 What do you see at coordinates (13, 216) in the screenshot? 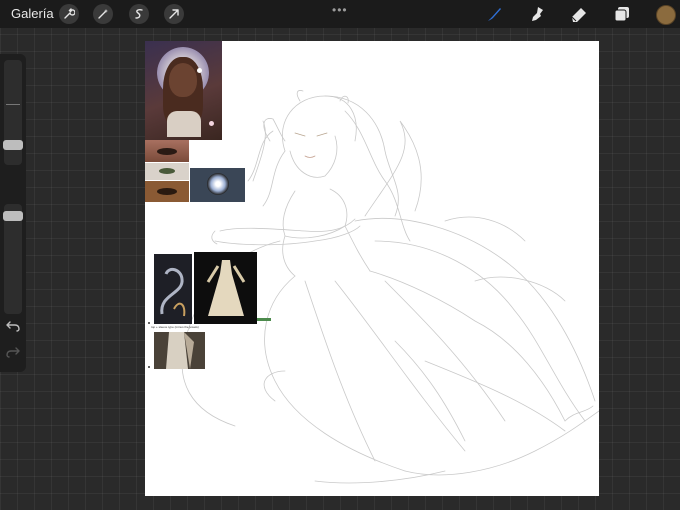
I see `opacity-thumb` at bounding box center [13, 216].